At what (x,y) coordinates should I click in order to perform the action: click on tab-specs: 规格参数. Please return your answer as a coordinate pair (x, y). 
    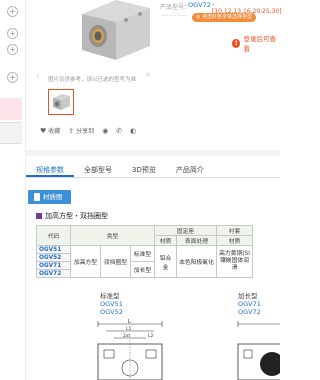
    Looking at the image, I should click on (50, 168).